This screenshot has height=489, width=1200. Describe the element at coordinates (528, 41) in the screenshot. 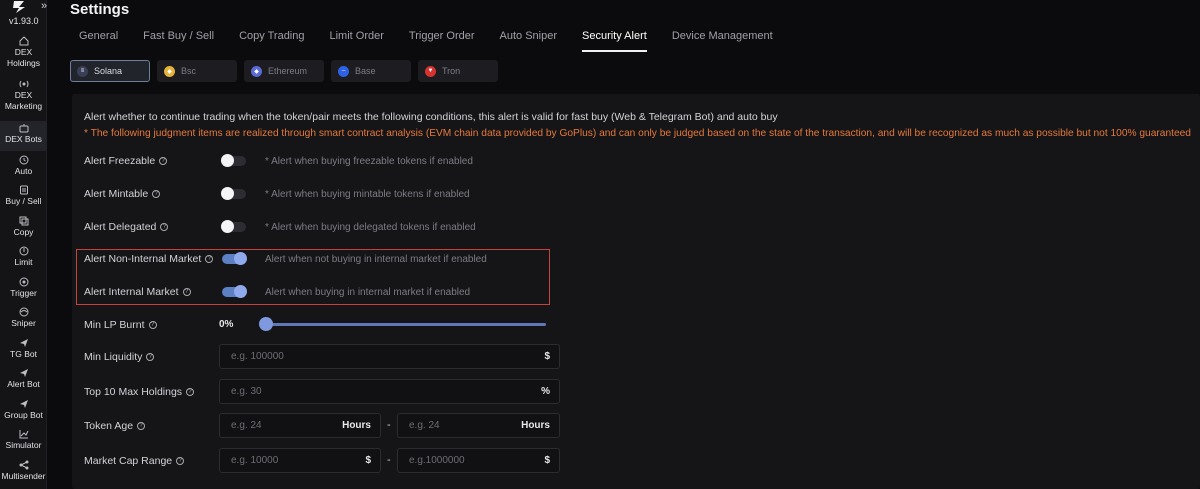

I see `tab-auto-sniper: Auto Sniper` at that location.